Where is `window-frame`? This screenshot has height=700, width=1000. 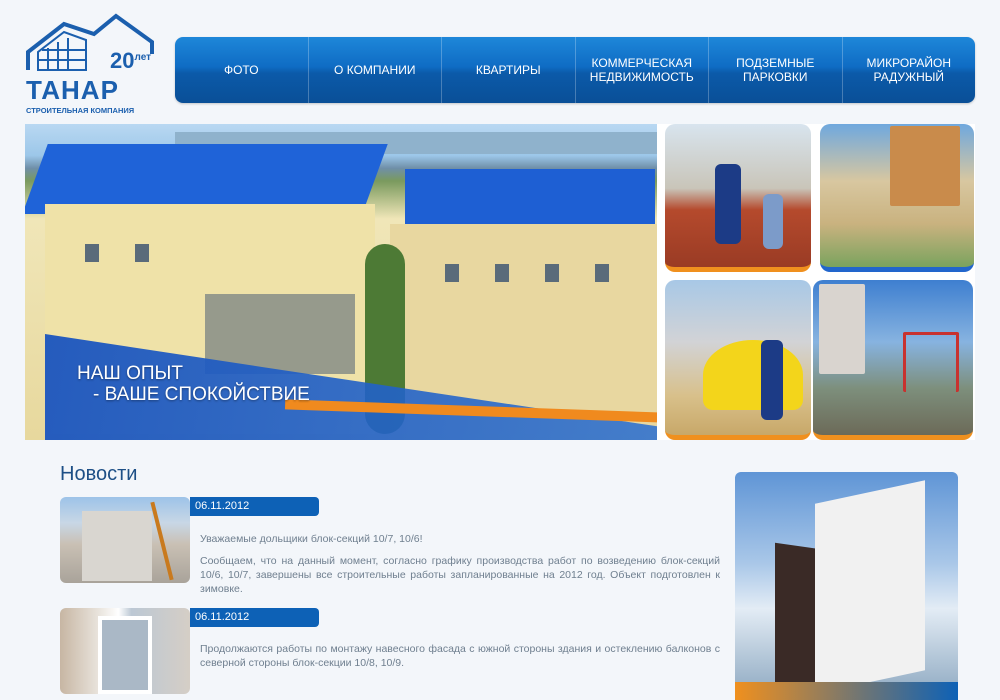 window-frame is located at coordinates (125, 655).